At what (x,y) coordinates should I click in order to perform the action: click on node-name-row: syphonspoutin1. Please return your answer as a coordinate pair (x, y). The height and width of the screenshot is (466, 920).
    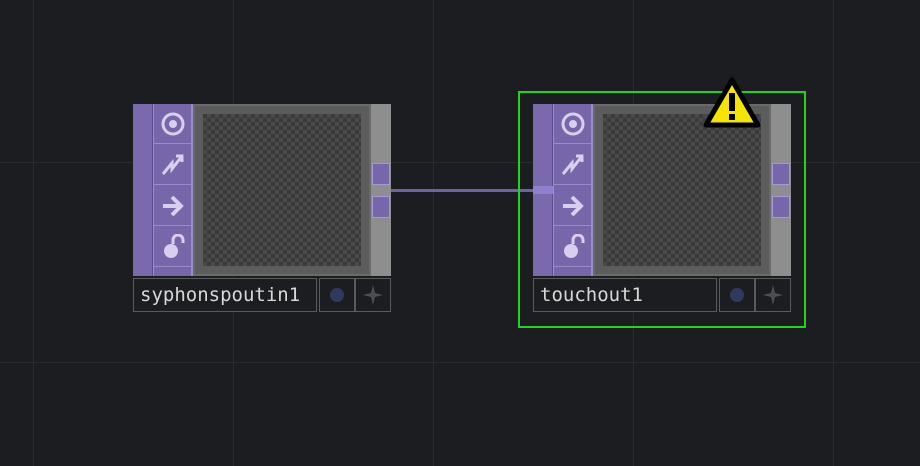
    Looking at the image, I should click on (262, 295).